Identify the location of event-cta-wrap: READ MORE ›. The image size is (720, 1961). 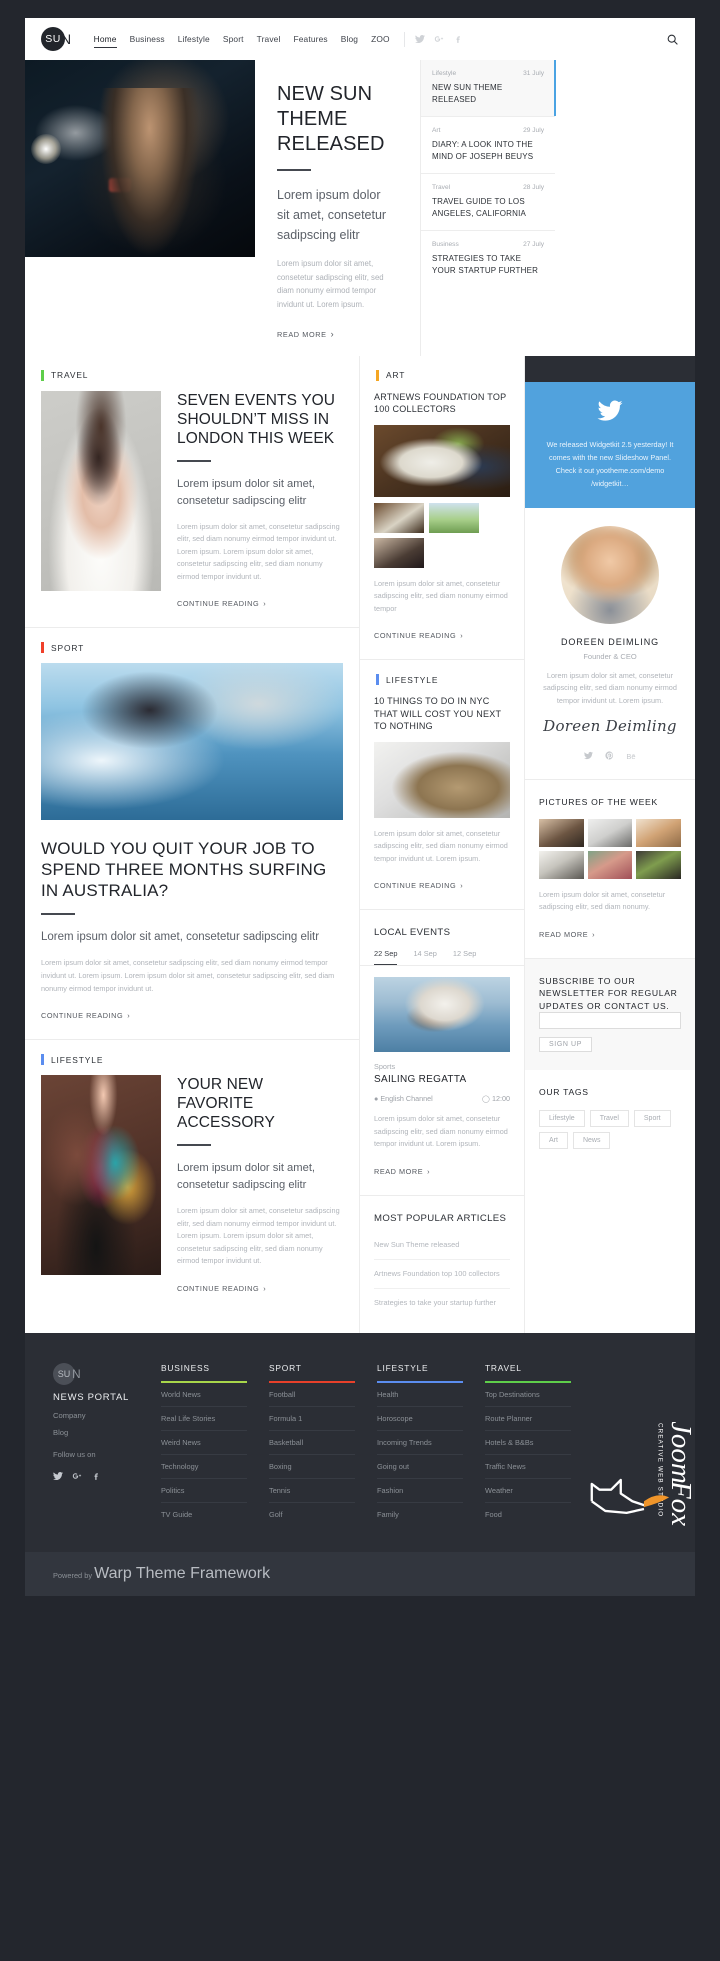
(442, 1165).